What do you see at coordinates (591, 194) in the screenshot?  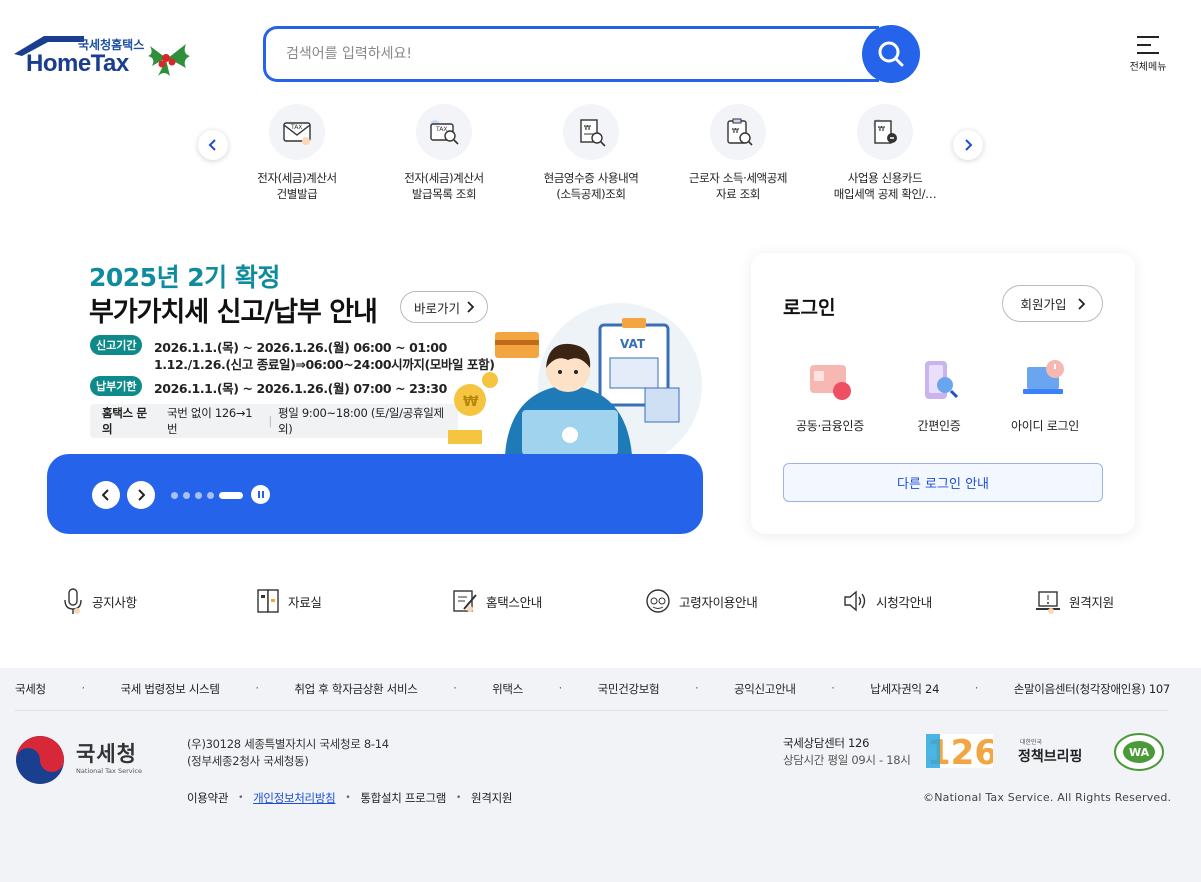 I see `quick-item-label-2: (소득공제)조회` at bounding box center [591, 194].